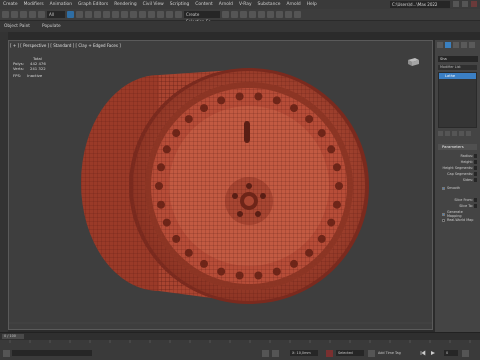 Image resolution: width=480 pixels, height=360 pixels. I want to click on object-name-field: Sha, so click(458, 59).